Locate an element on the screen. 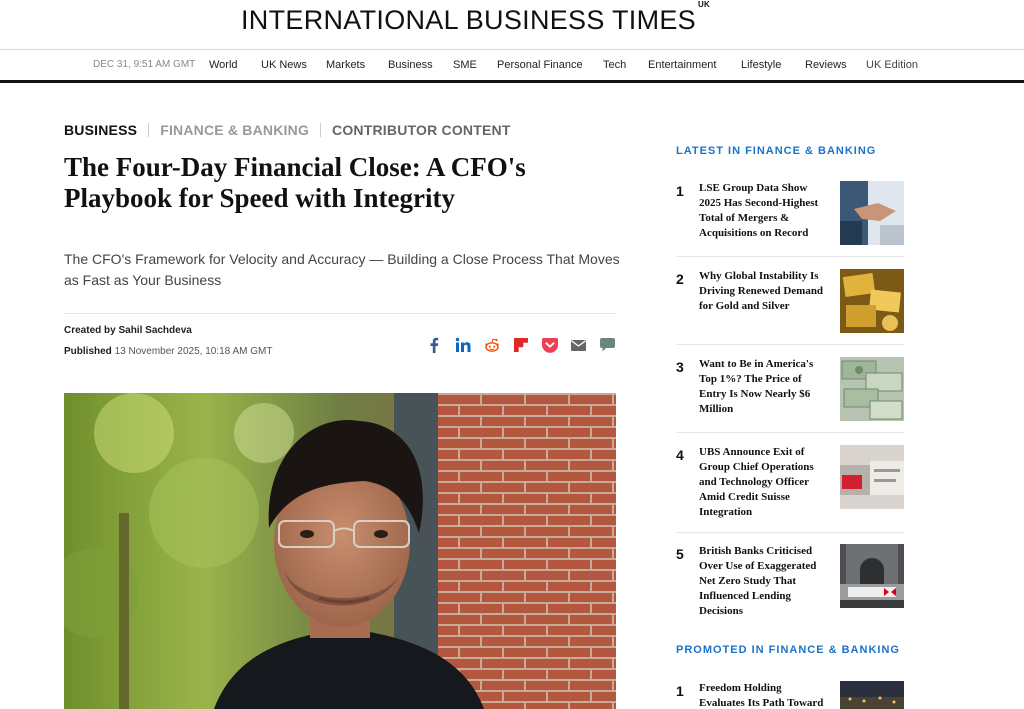 Image resolution: width=1024 pixels, height=709 pixels. nav-item-world: World is located at coordinates (223, 65).